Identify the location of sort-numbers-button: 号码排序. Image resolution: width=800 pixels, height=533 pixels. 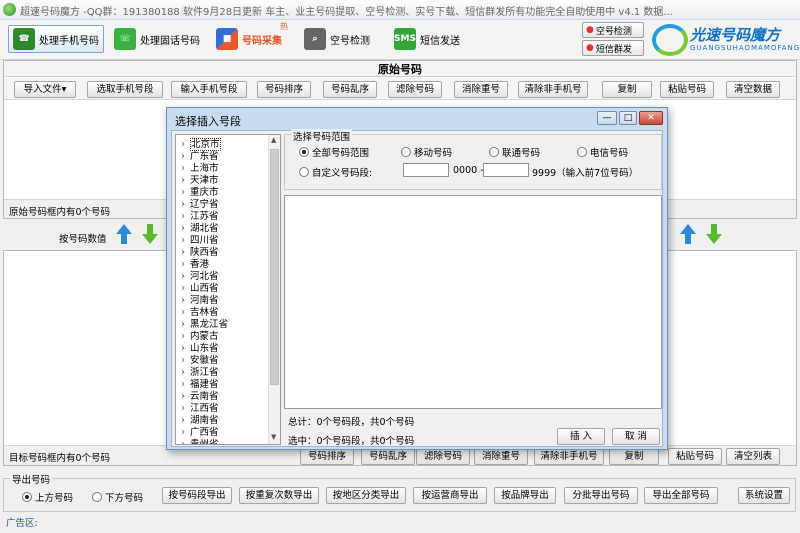
(284, 89).